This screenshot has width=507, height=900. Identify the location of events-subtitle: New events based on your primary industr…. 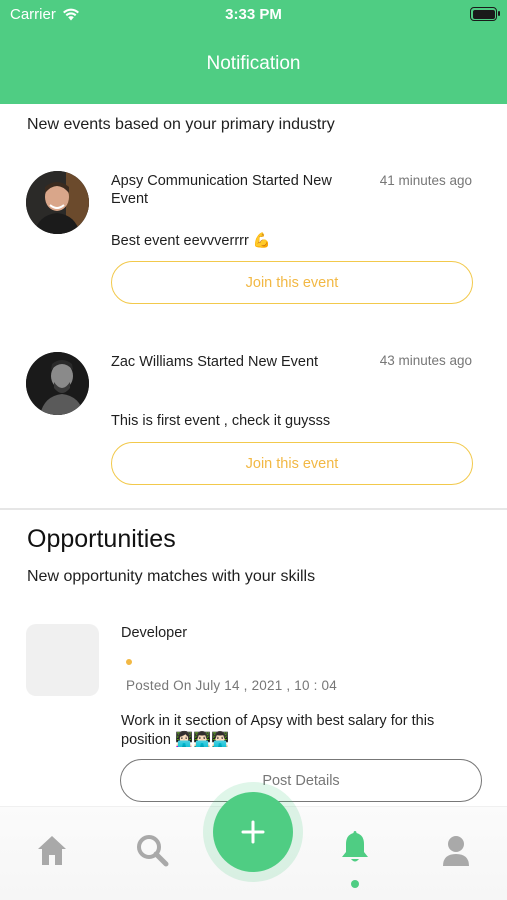
(181, 124).